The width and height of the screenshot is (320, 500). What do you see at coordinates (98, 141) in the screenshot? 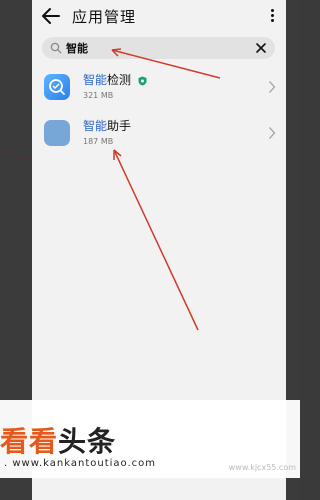
I see `app-size: 187 MB` at bounding box center [98, 141].